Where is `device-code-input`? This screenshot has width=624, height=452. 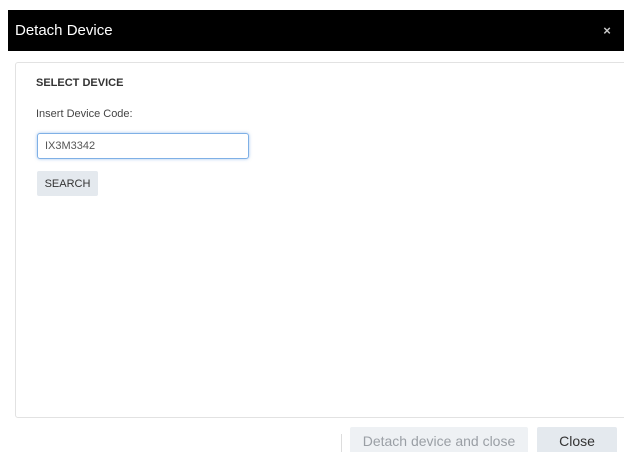 device-code-input is located at coordinates (143, 146).